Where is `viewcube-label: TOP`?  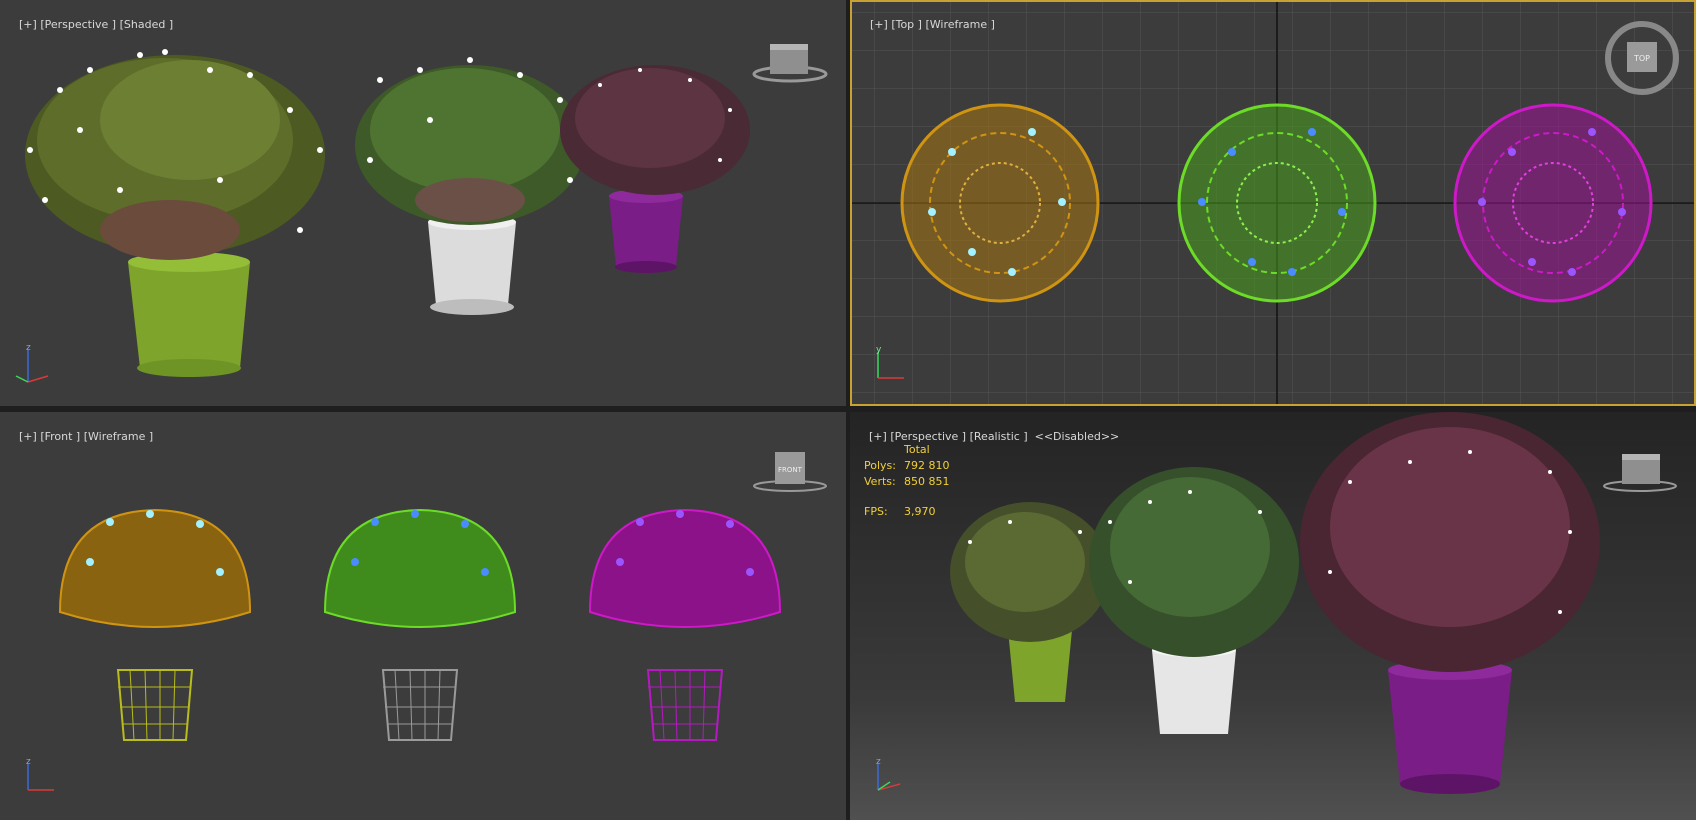
viewcube-label: TOP is located at coordinates (1641, 58).